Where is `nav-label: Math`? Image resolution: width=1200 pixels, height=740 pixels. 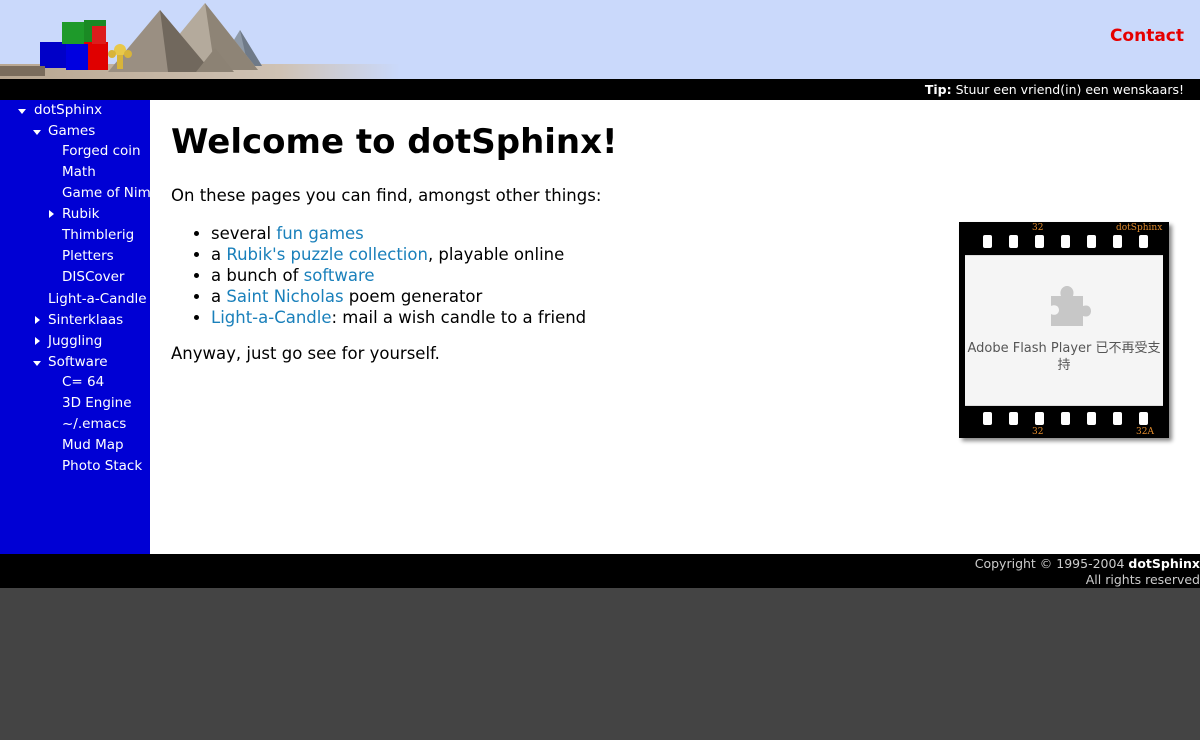 nav-label: Math is located at coordinates (79, 172).